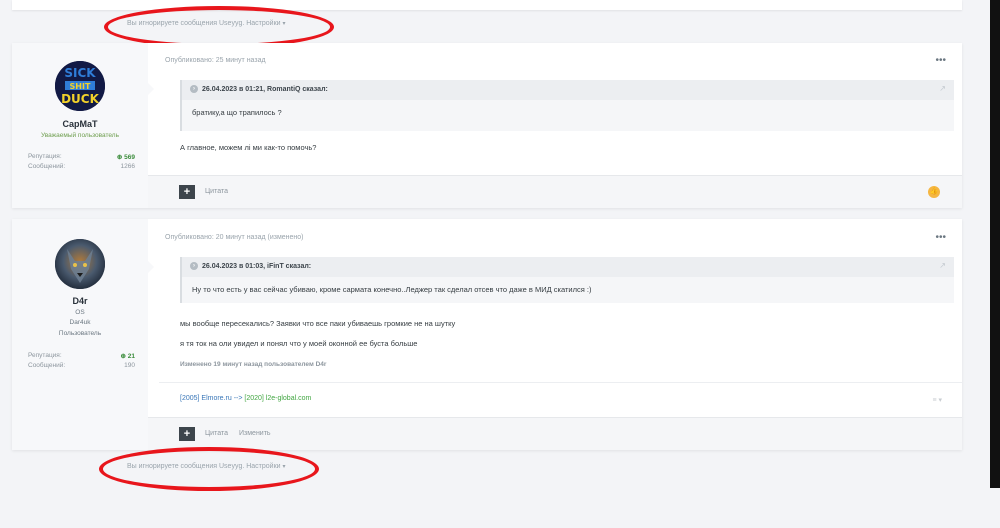 The height and width of the screenshot is (528, 1000). What do you see at coordinates (568, 267) in the screenshot?
I see `quote-header: › 26.04.2023 в 01:03, iFinT сказал:` at bounding box center [568, 267].